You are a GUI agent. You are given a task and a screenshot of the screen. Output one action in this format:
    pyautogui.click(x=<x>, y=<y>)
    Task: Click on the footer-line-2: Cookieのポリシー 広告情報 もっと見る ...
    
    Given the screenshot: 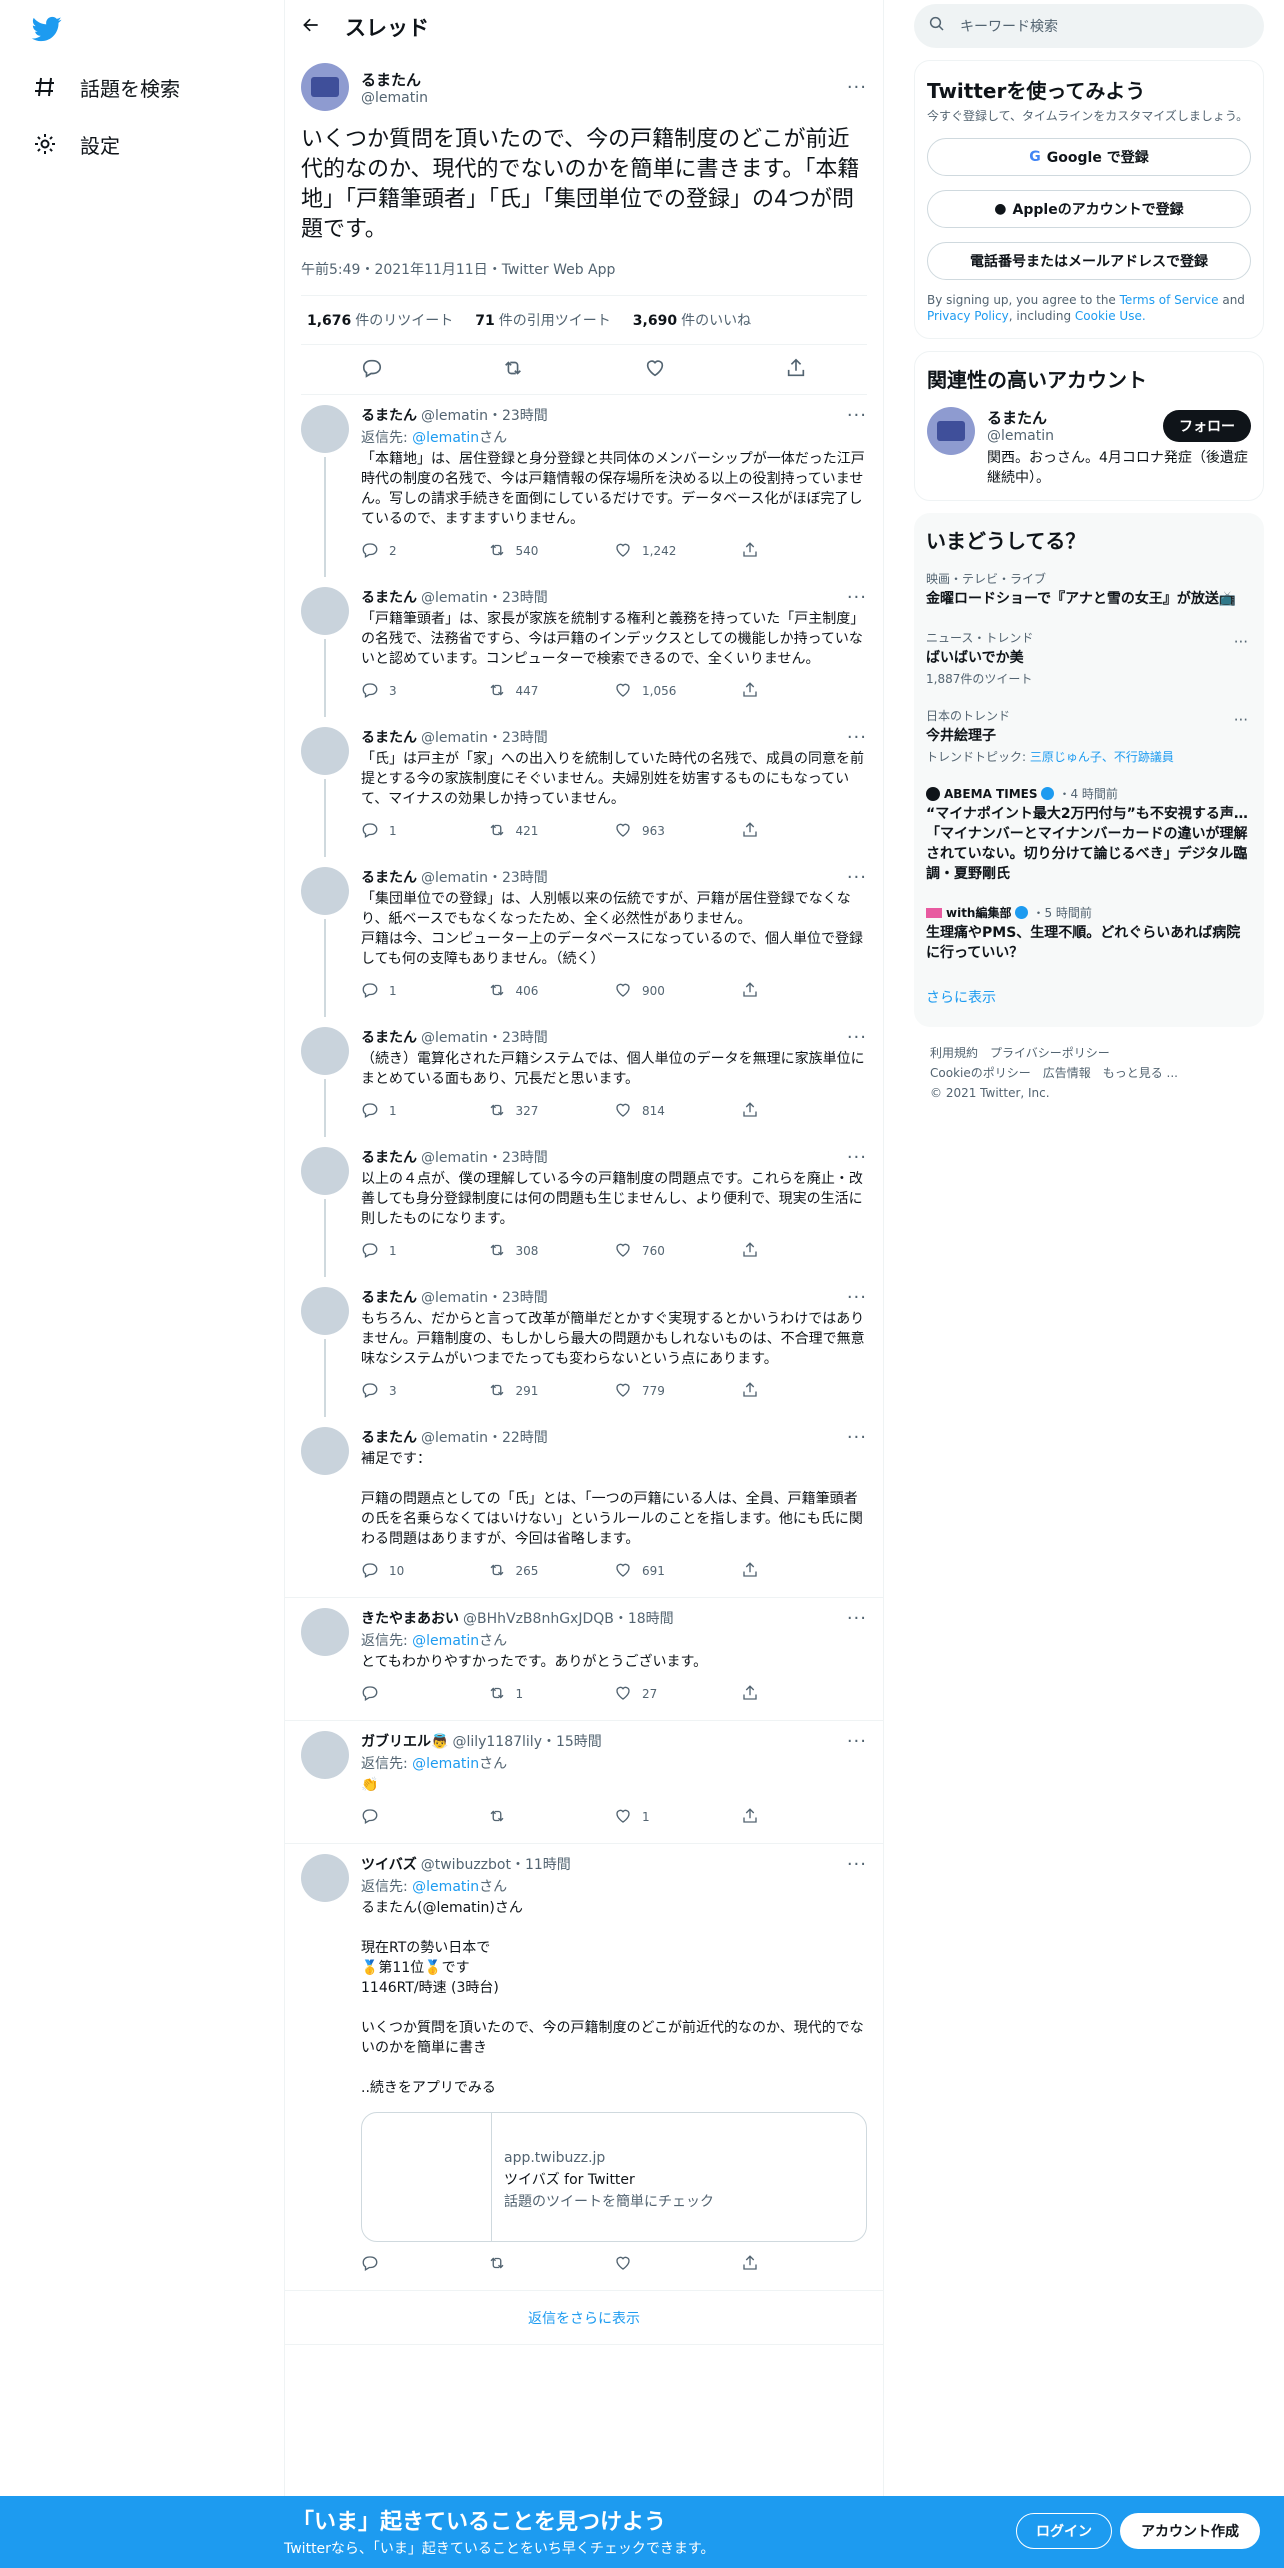 What is the action you would take?
    pyautogui.click(x=1089, y=1073)
    